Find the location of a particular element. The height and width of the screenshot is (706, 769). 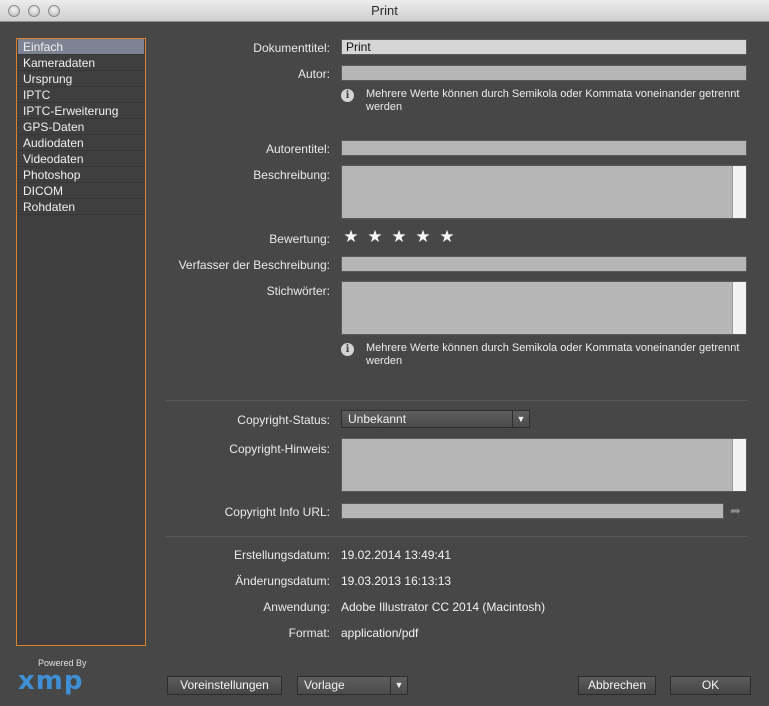

sidebar-item-photoshop: Photoshop is located at coordinates (81, 175).